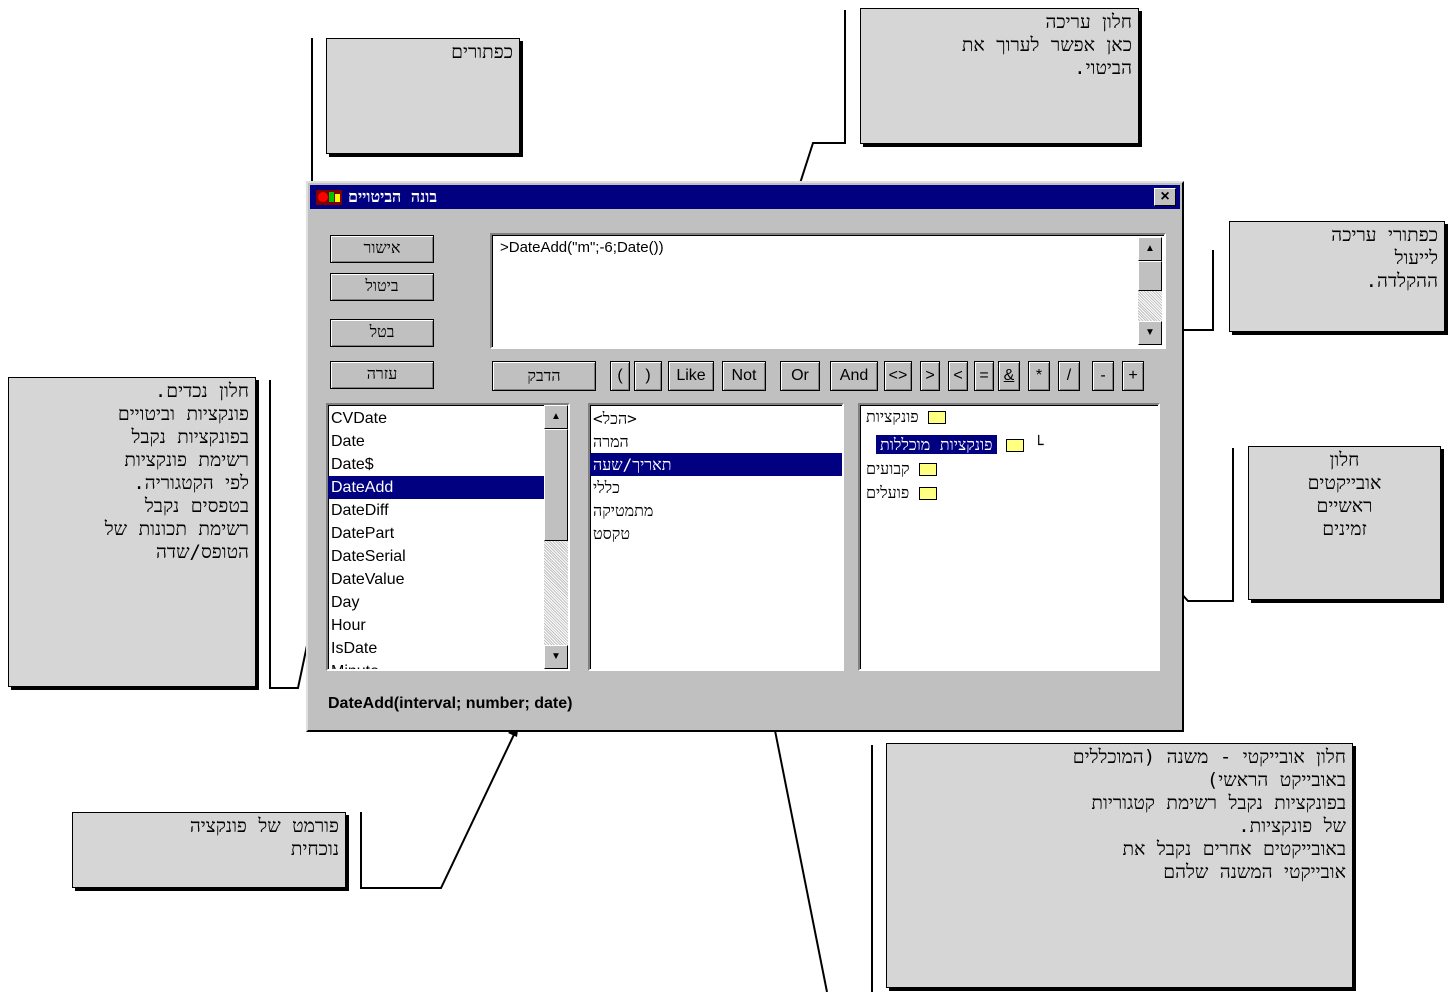 The height and width of the screenshot is (992, 1453). I want to click on function-item: IsDate, so click(448, 648).